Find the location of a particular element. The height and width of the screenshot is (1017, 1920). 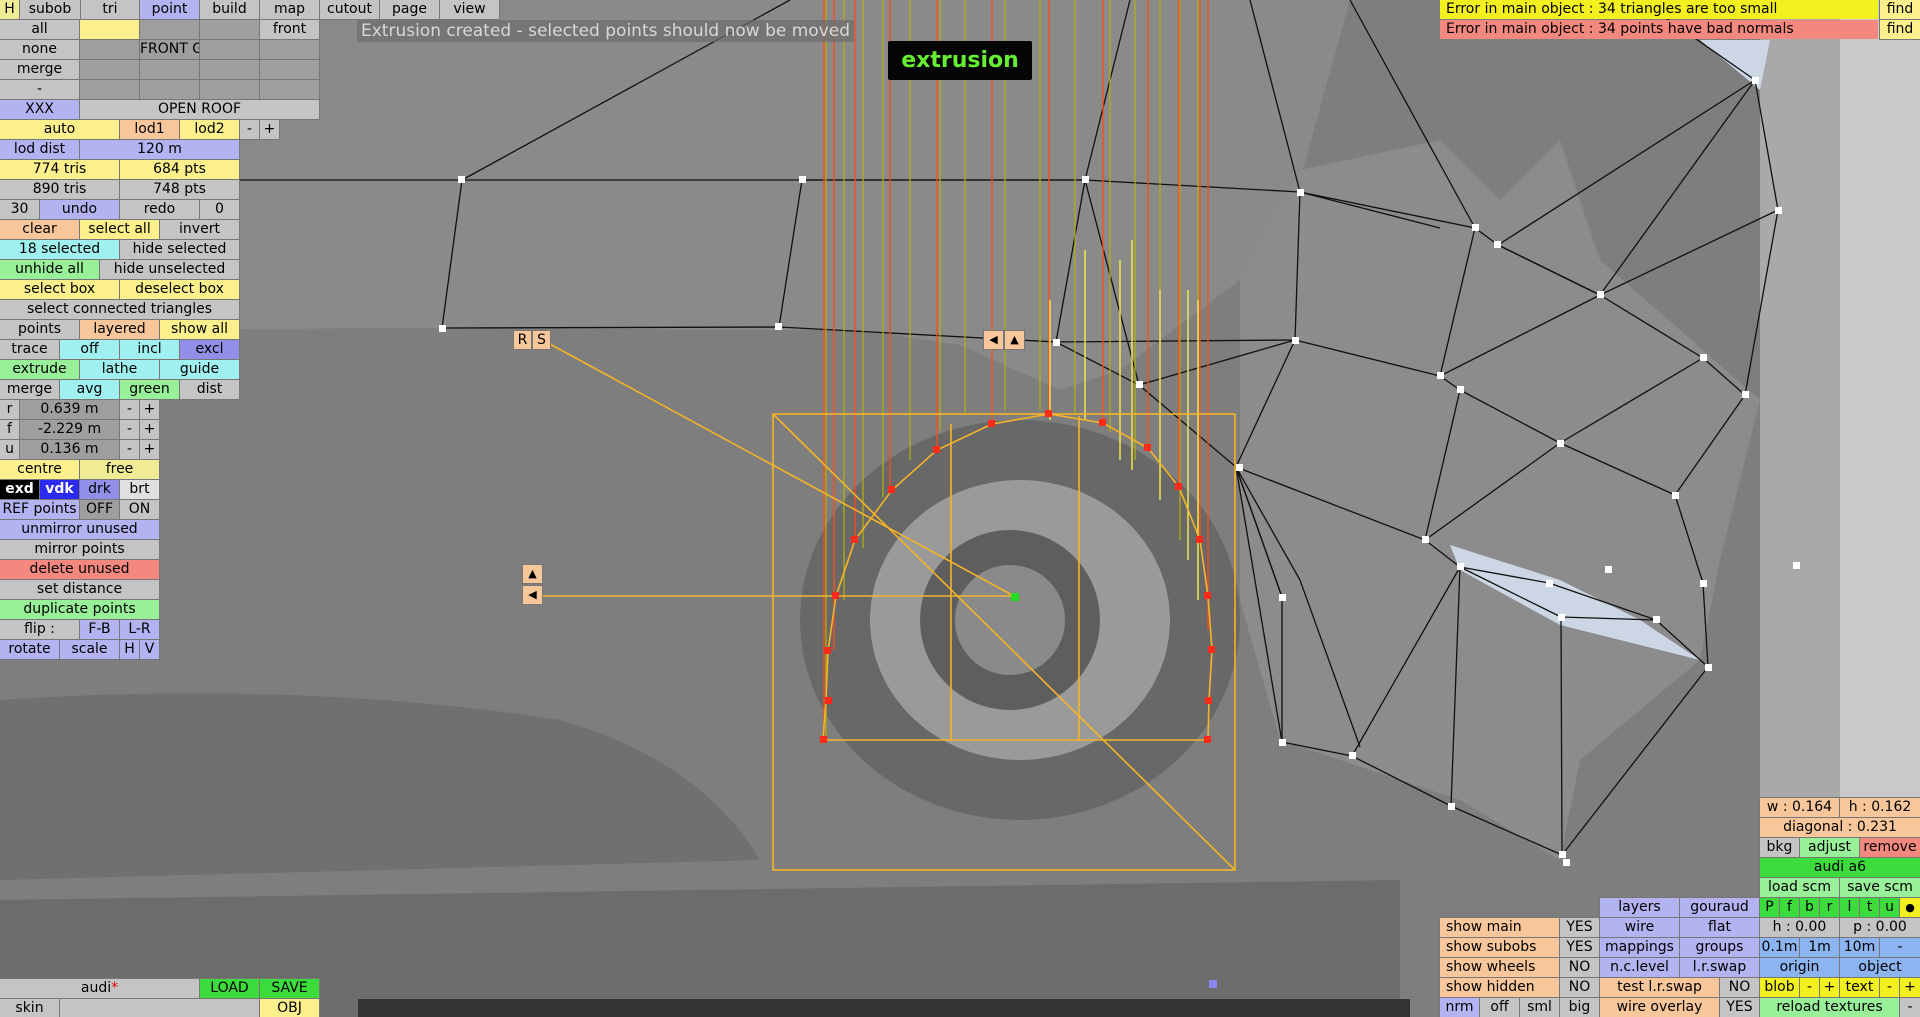

open-roof-button: OPEN ROOF is located at coordinates (199, 109).